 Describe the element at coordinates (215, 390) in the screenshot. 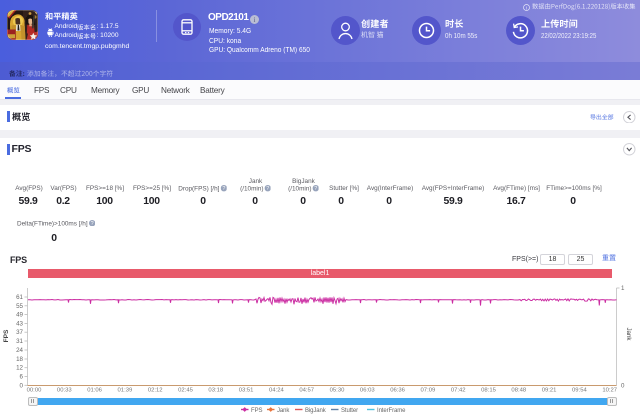

I see `svg-text: 03:18` at that location.